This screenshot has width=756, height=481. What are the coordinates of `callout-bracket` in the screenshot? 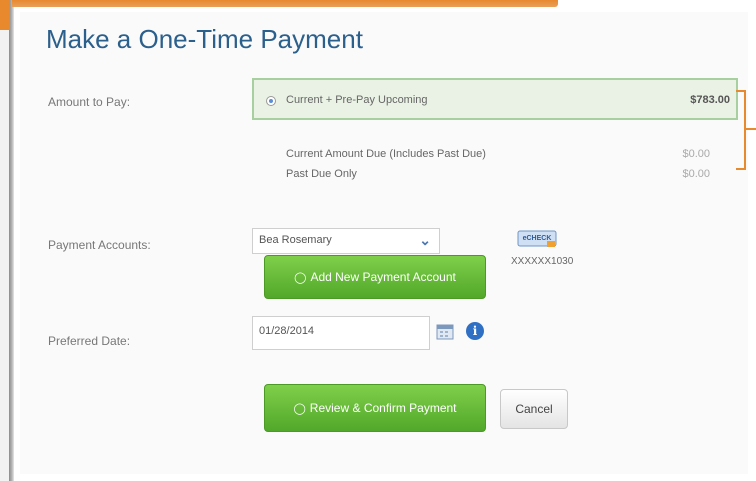 It's located at (741, 130).